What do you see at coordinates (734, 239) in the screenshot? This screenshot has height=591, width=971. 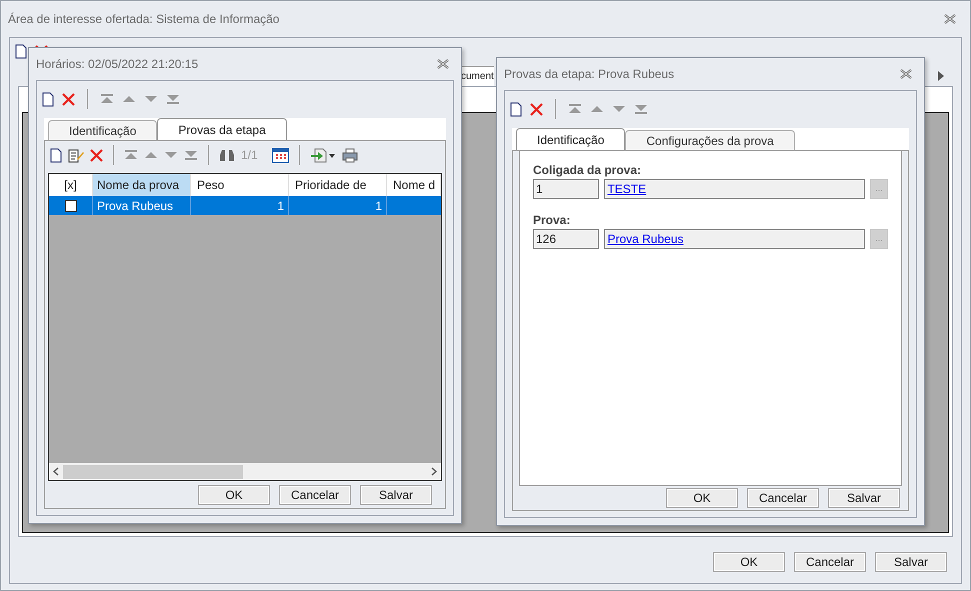 I see `name-field: Prova Rubeus` at bounding box center [734, 239].